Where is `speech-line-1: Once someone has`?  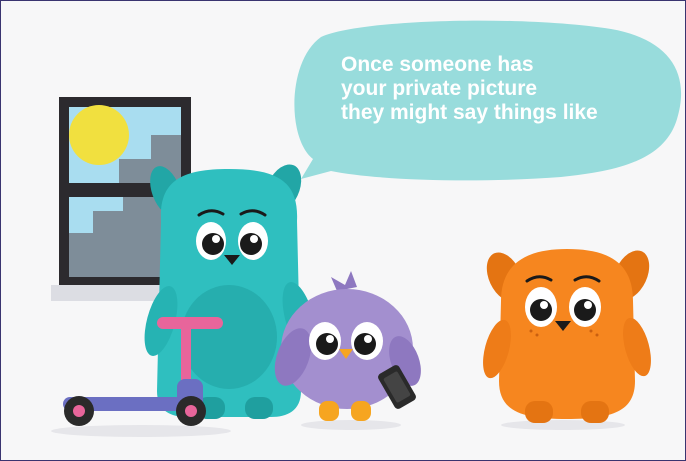 speech-line-1: Once someone has is located at coordinates (437, 64).